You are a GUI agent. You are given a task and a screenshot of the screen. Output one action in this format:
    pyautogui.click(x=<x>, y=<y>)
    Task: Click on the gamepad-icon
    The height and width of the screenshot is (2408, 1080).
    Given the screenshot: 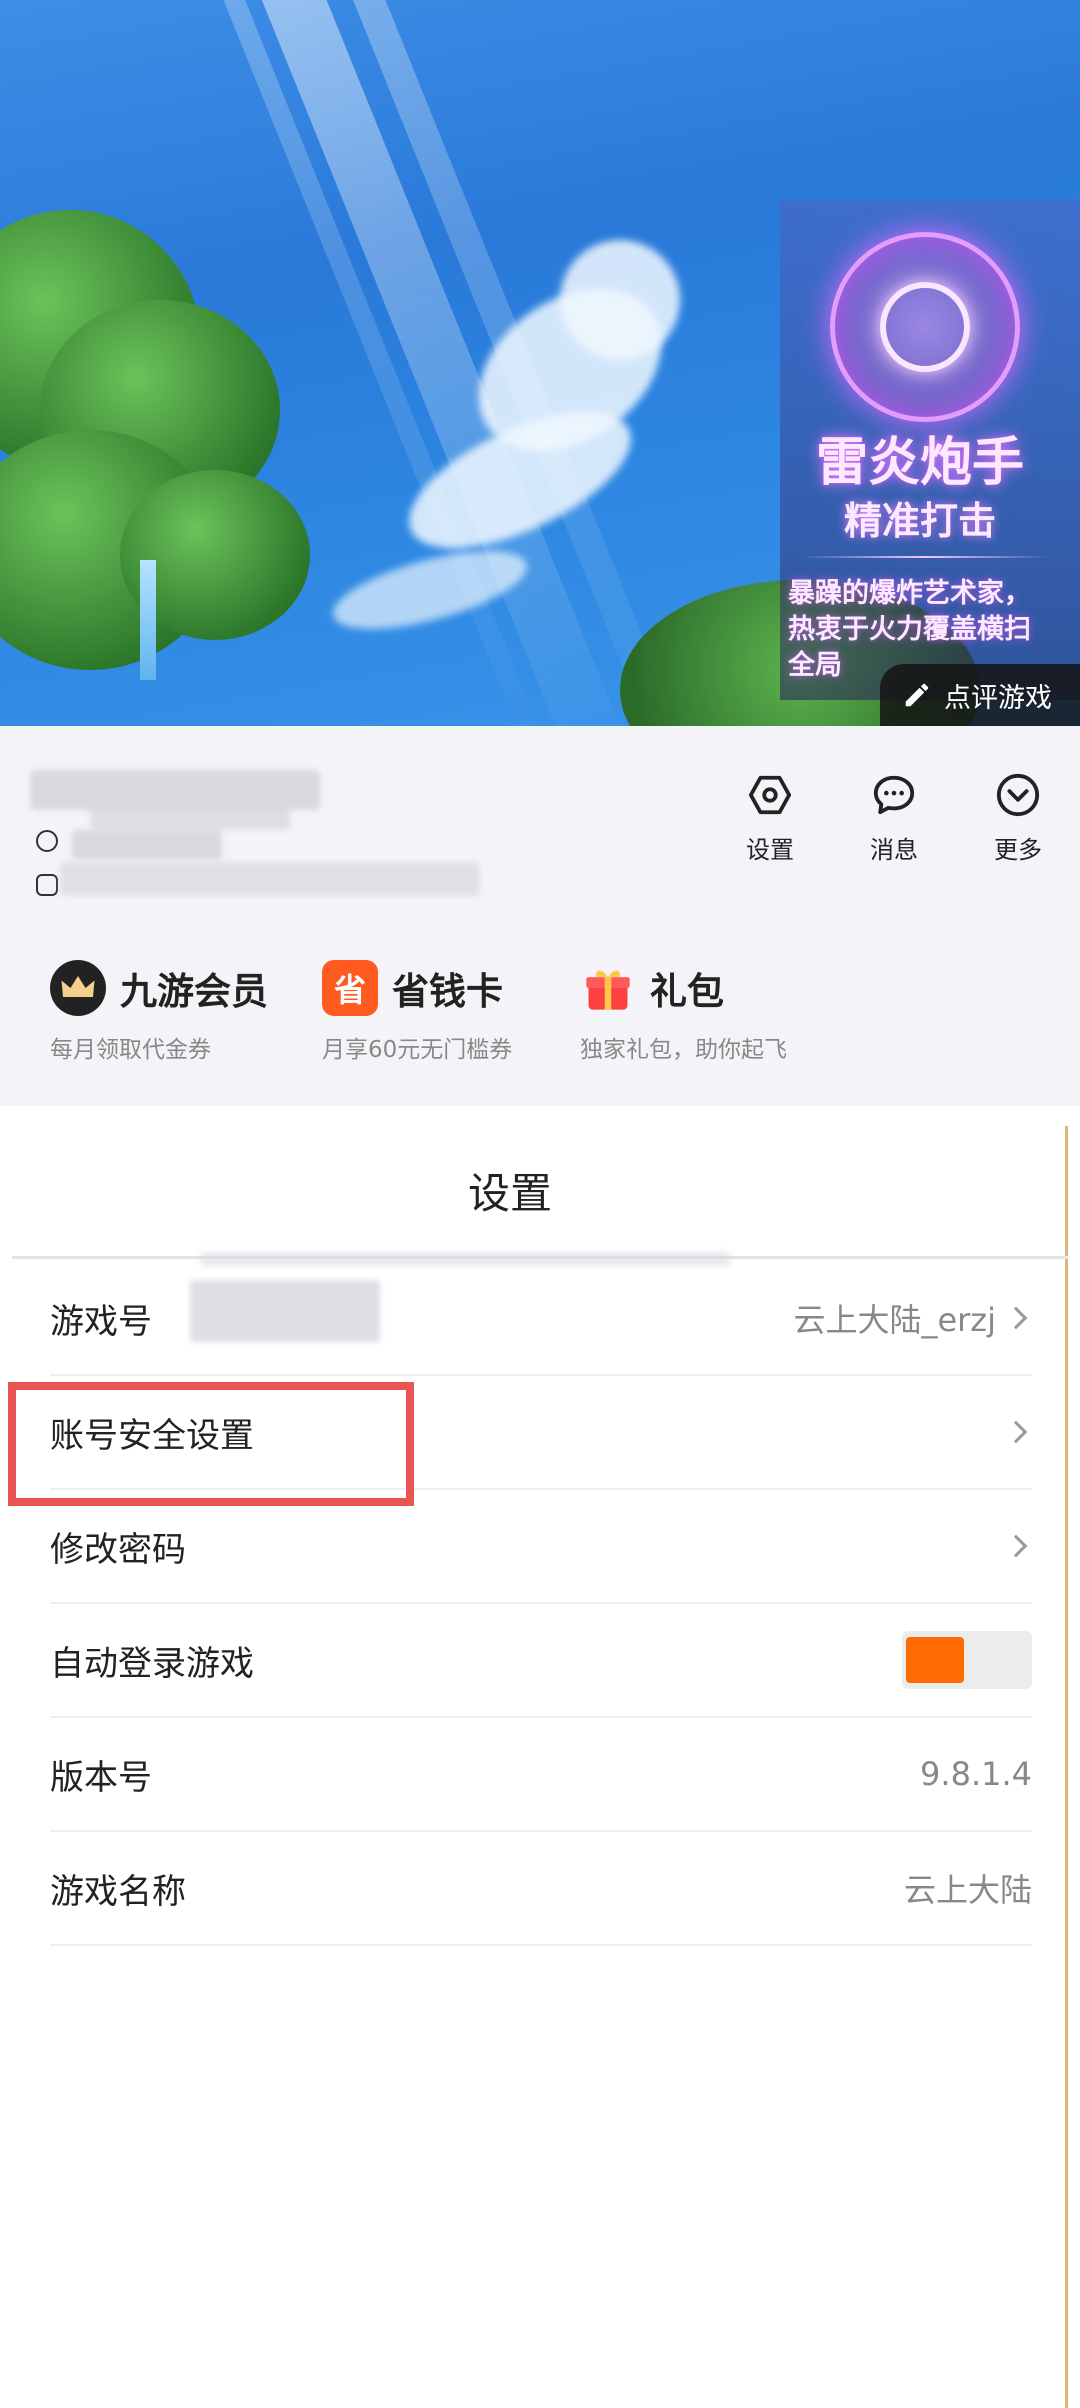 What is the action you would take?
    pyautogui.click(x=47, y=885)
    